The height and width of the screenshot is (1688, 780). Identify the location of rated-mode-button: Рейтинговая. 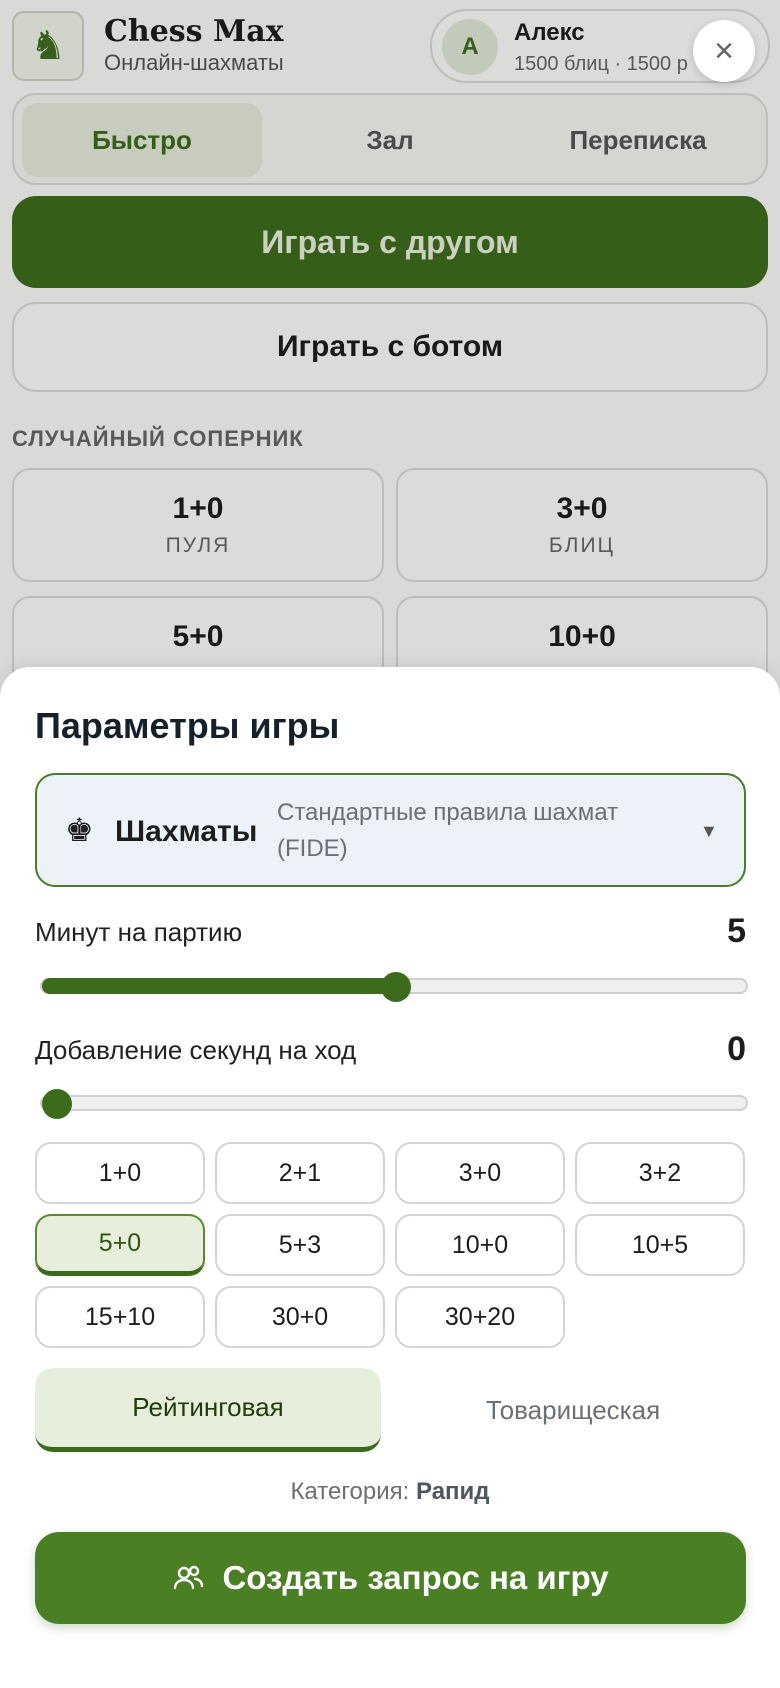
(208, 1410).